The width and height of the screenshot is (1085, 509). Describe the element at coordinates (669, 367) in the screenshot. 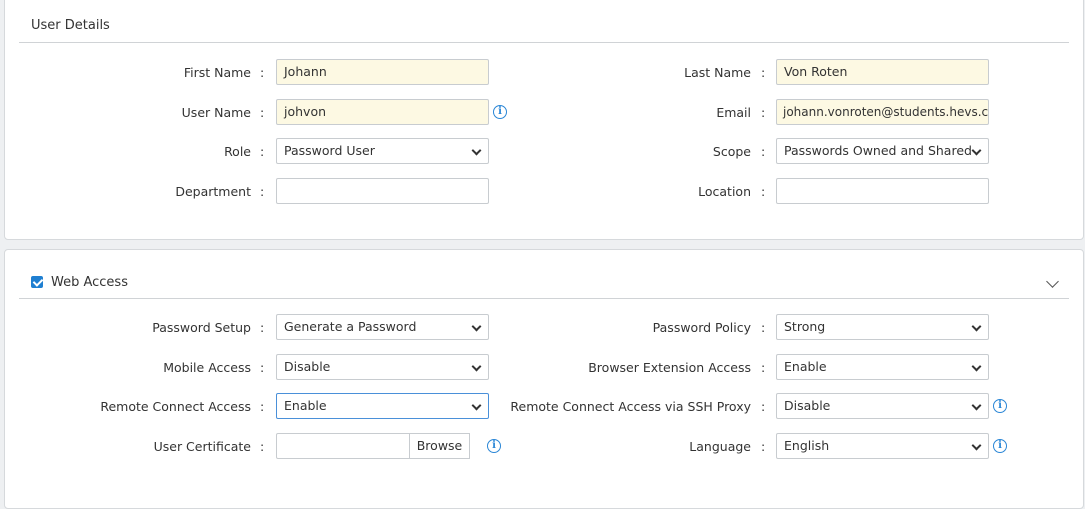

I see `browser-extension-label: Browser Extension Access` at that location.